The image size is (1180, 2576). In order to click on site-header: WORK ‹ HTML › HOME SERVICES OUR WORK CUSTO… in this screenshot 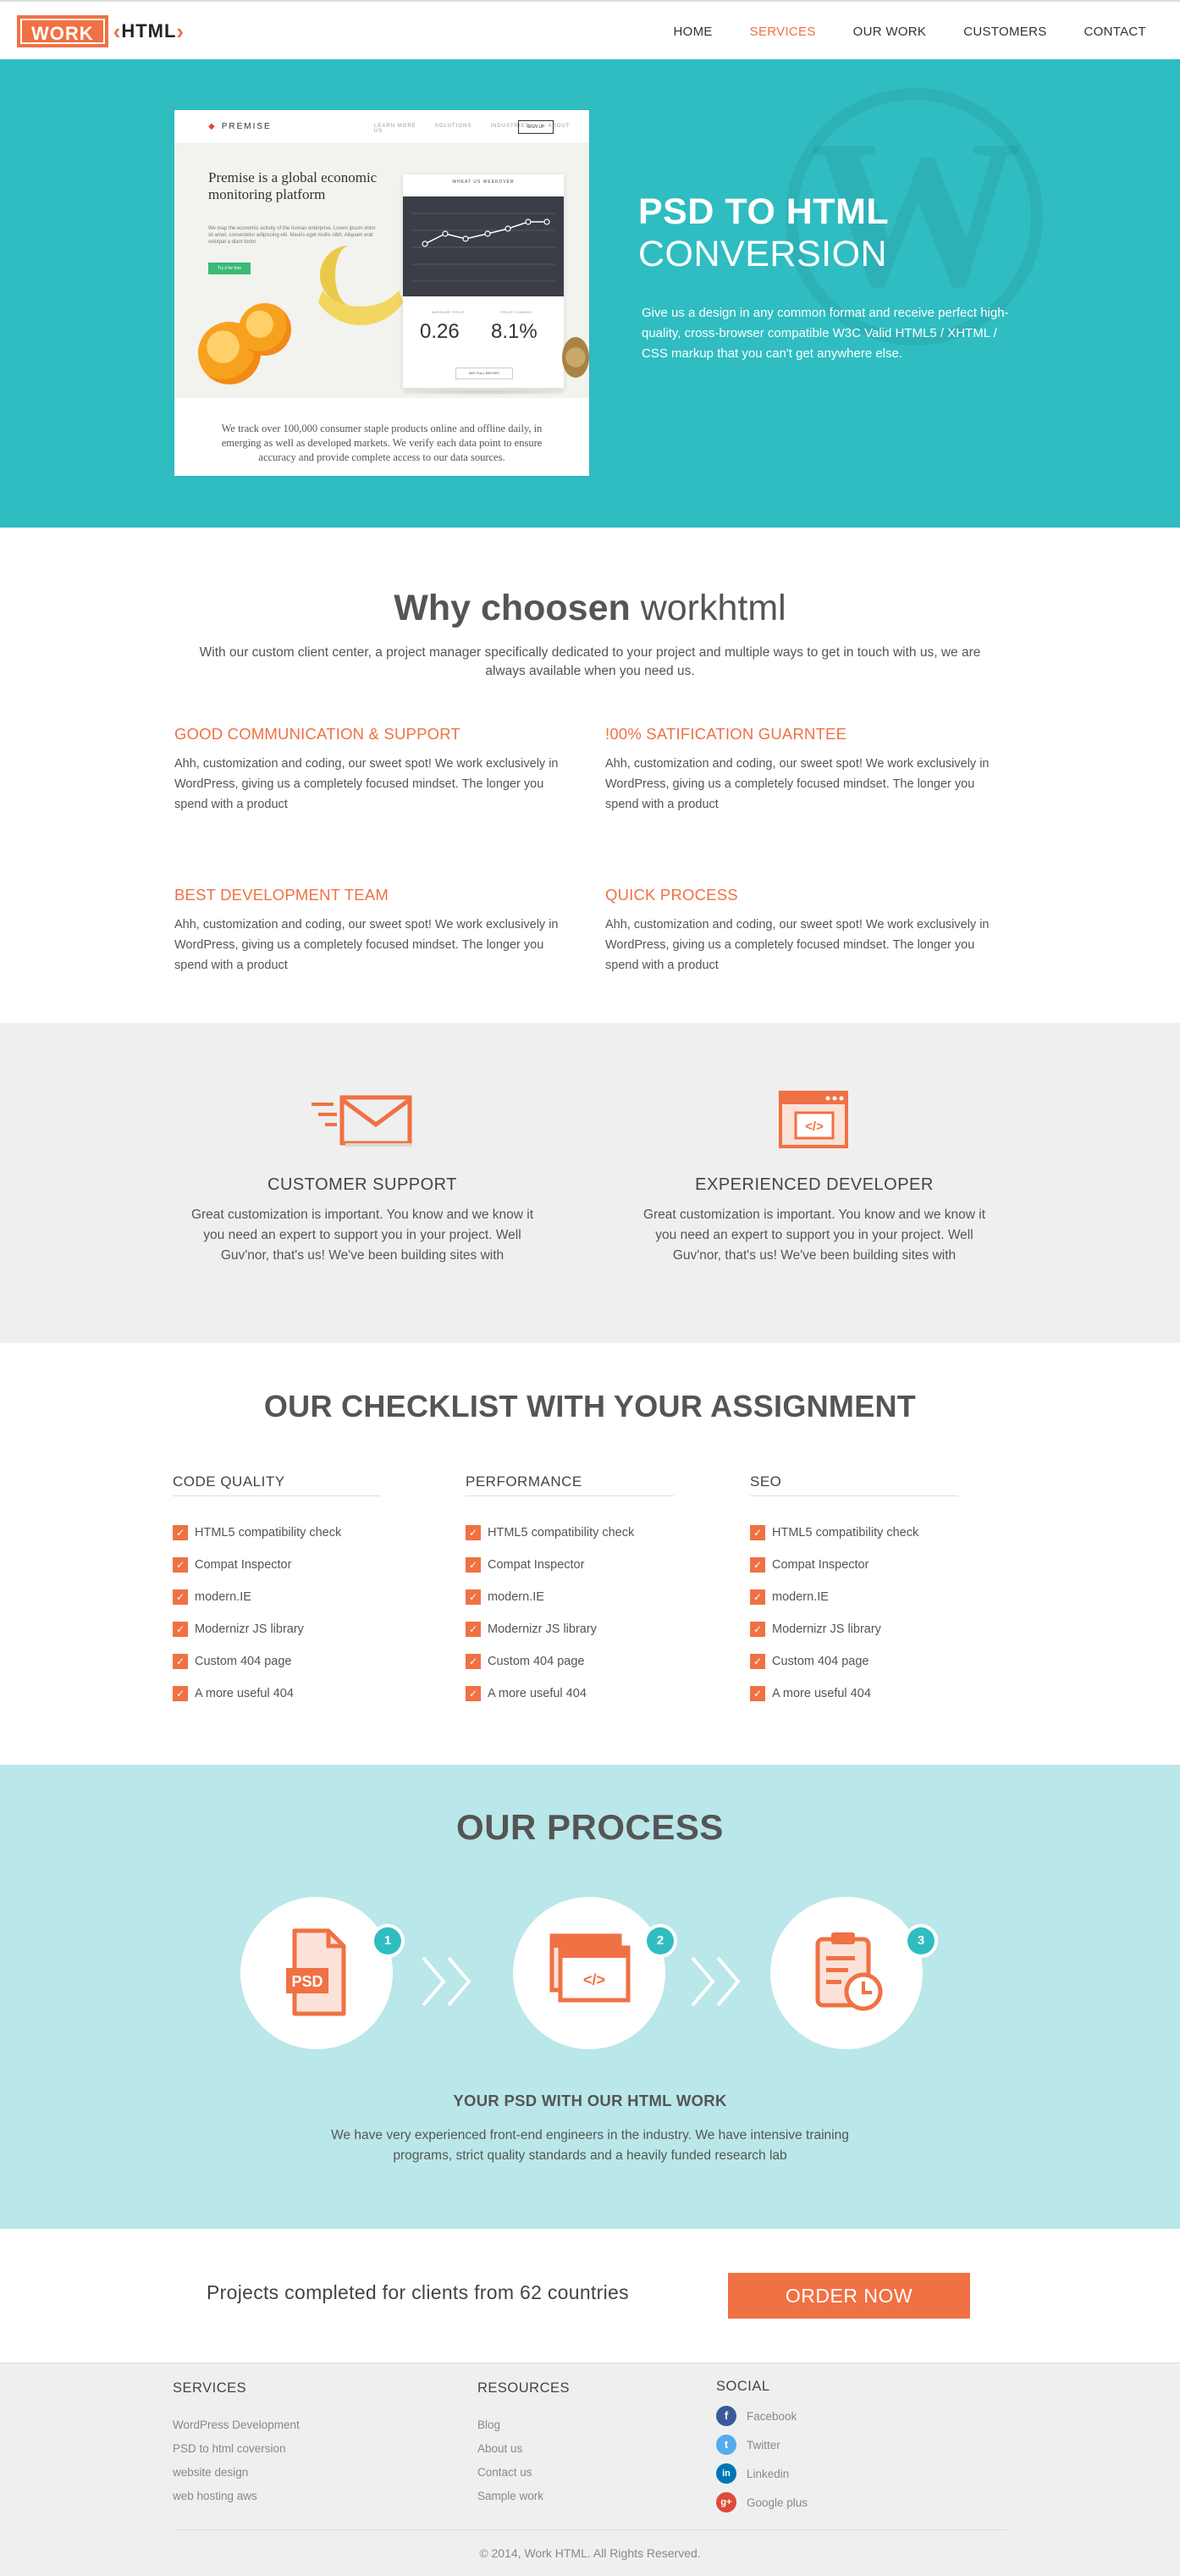, I will do `click(590, 29)`.